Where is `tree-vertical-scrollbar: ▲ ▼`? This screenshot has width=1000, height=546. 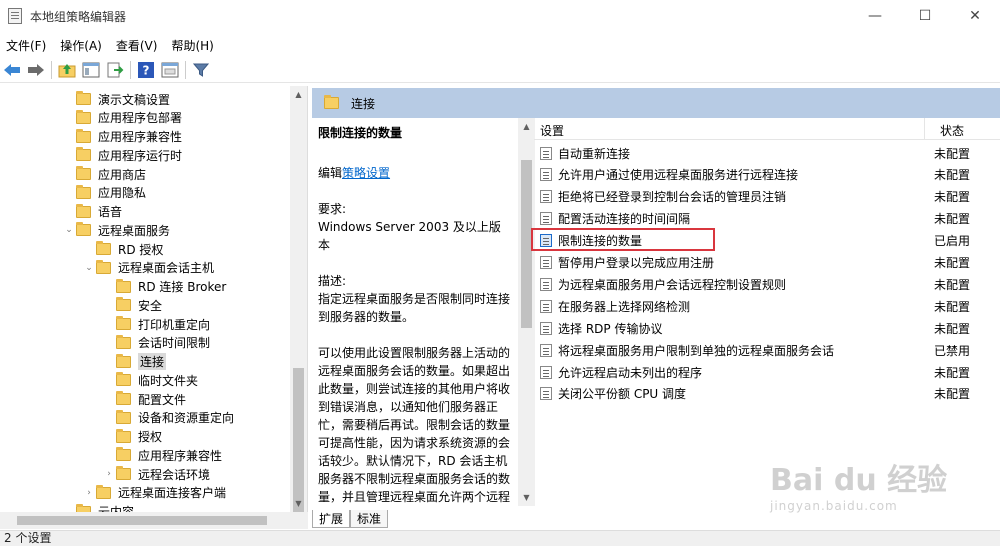
tree-vertical-scrollbar: ▲ ▼ is located at coordinates (298, 305).